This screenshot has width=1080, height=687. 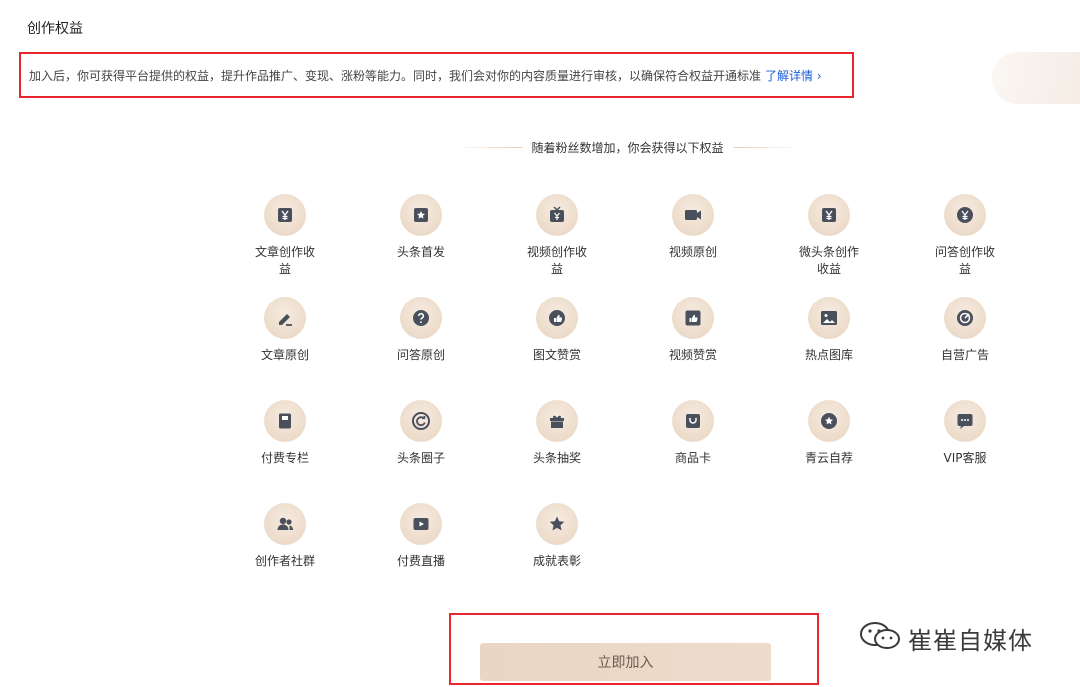 What do you see at coordinates (556, 355) in the screenshot?
I see `benefit-label: 图文赞赏` at bounding box center [556, 355].